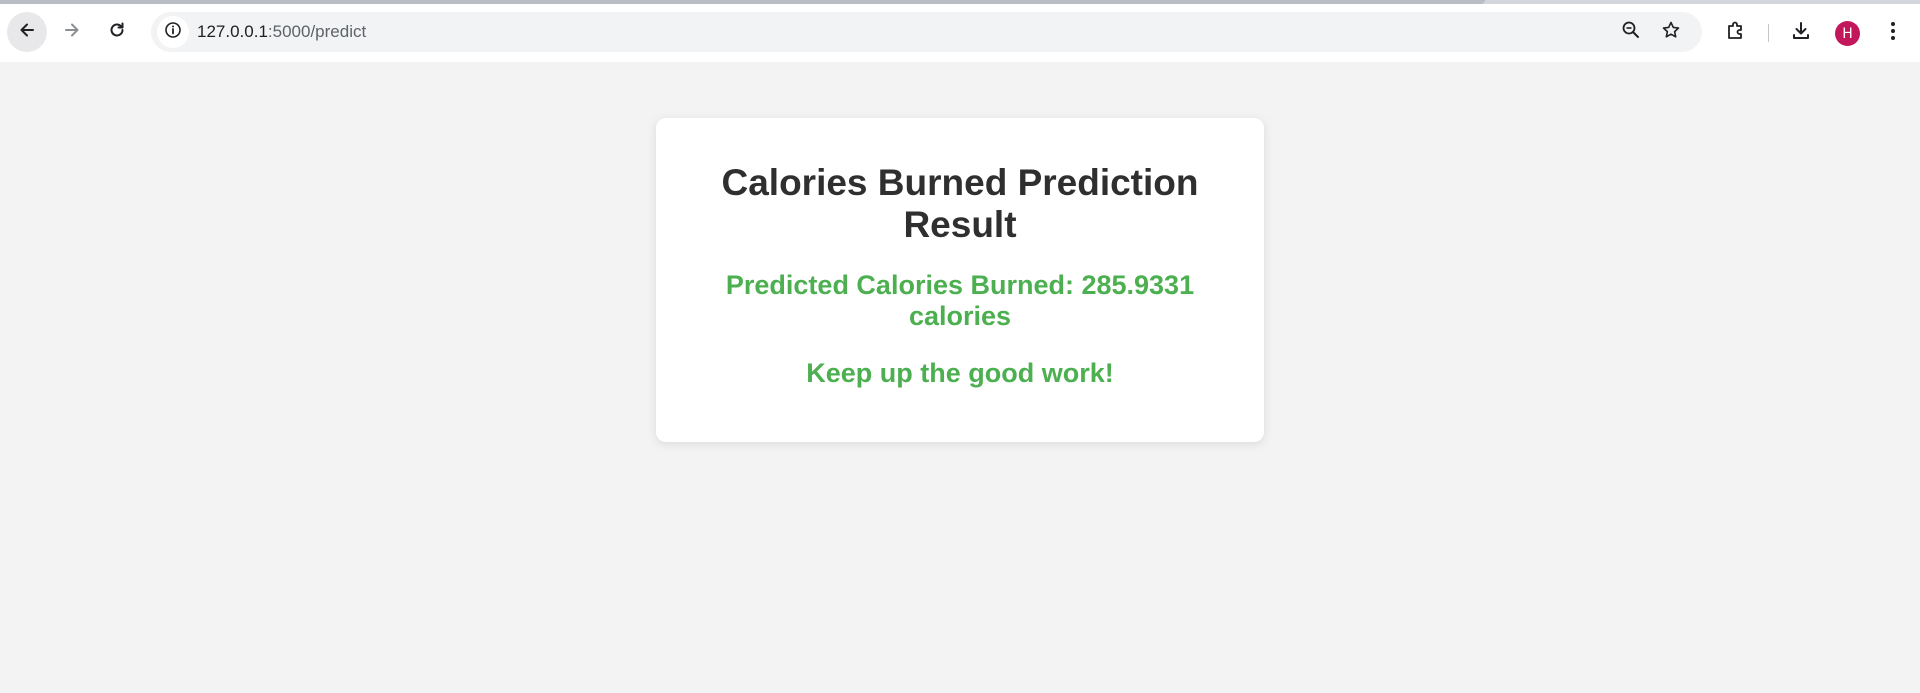 The image size is (1920, 693). What do you see at coordinates (1847, 33) in the screenshot?
I see `profile-avatar: H` at bounding box center [1847, 33].